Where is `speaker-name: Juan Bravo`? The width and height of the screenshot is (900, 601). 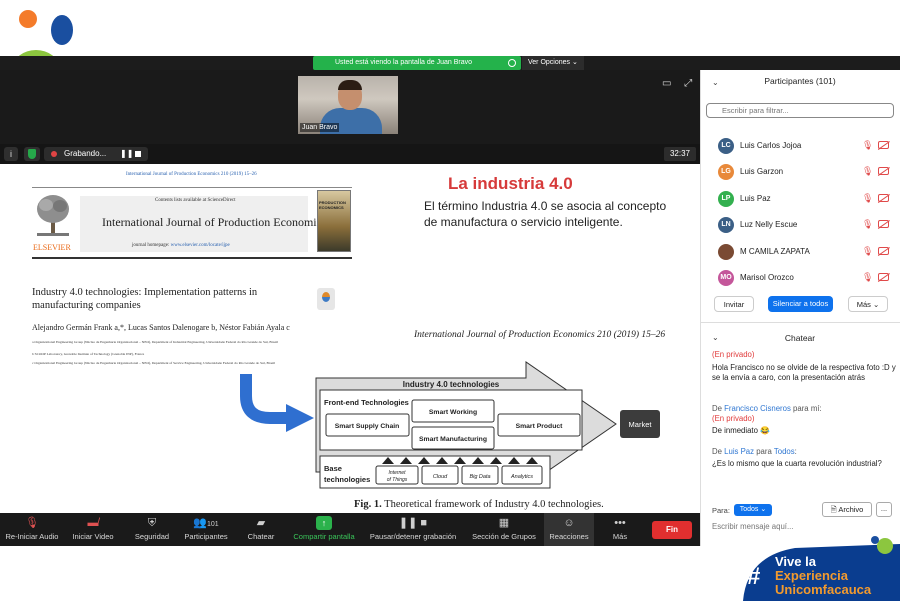
speaker-name: Juan Bravo is located at coordinates (320, 127).